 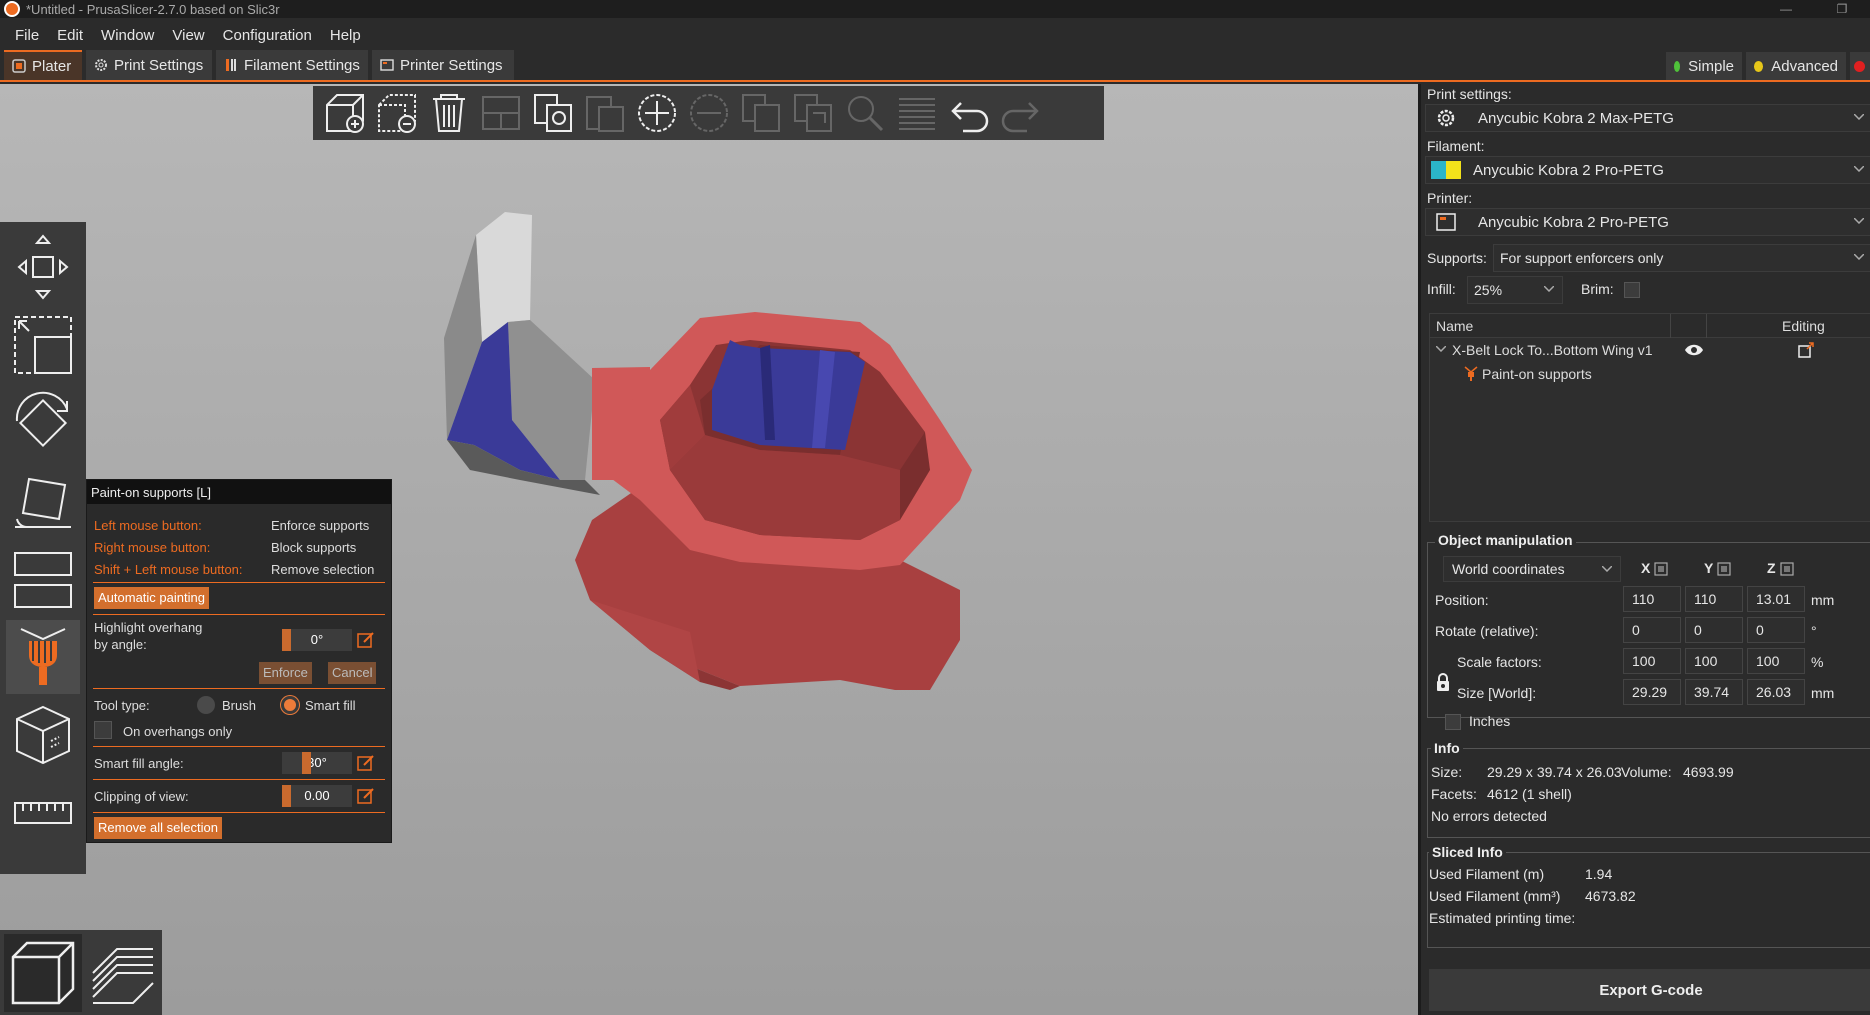 What do you see at coordinates (917, 113) in the screenshot?
I see `layers-editing-button` at bounding box center [917, 113].